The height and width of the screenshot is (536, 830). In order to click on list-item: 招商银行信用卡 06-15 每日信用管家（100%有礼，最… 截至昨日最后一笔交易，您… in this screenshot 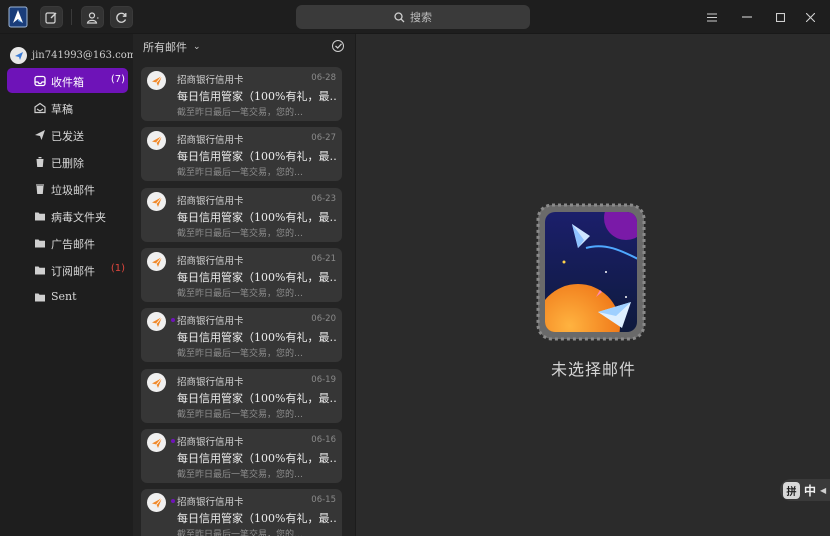, I will do `click(241, 512)`.